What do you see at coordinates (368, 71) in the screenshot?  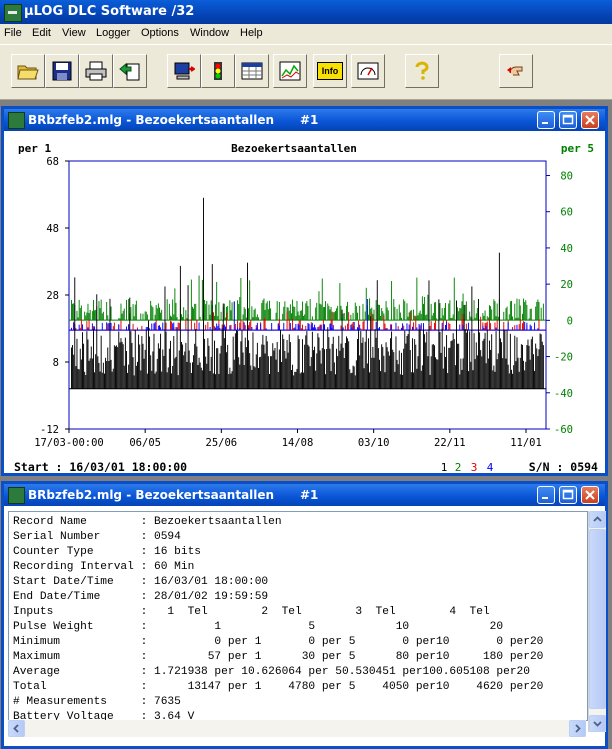 I see `gauge-button` at bounding box center [368, 71].